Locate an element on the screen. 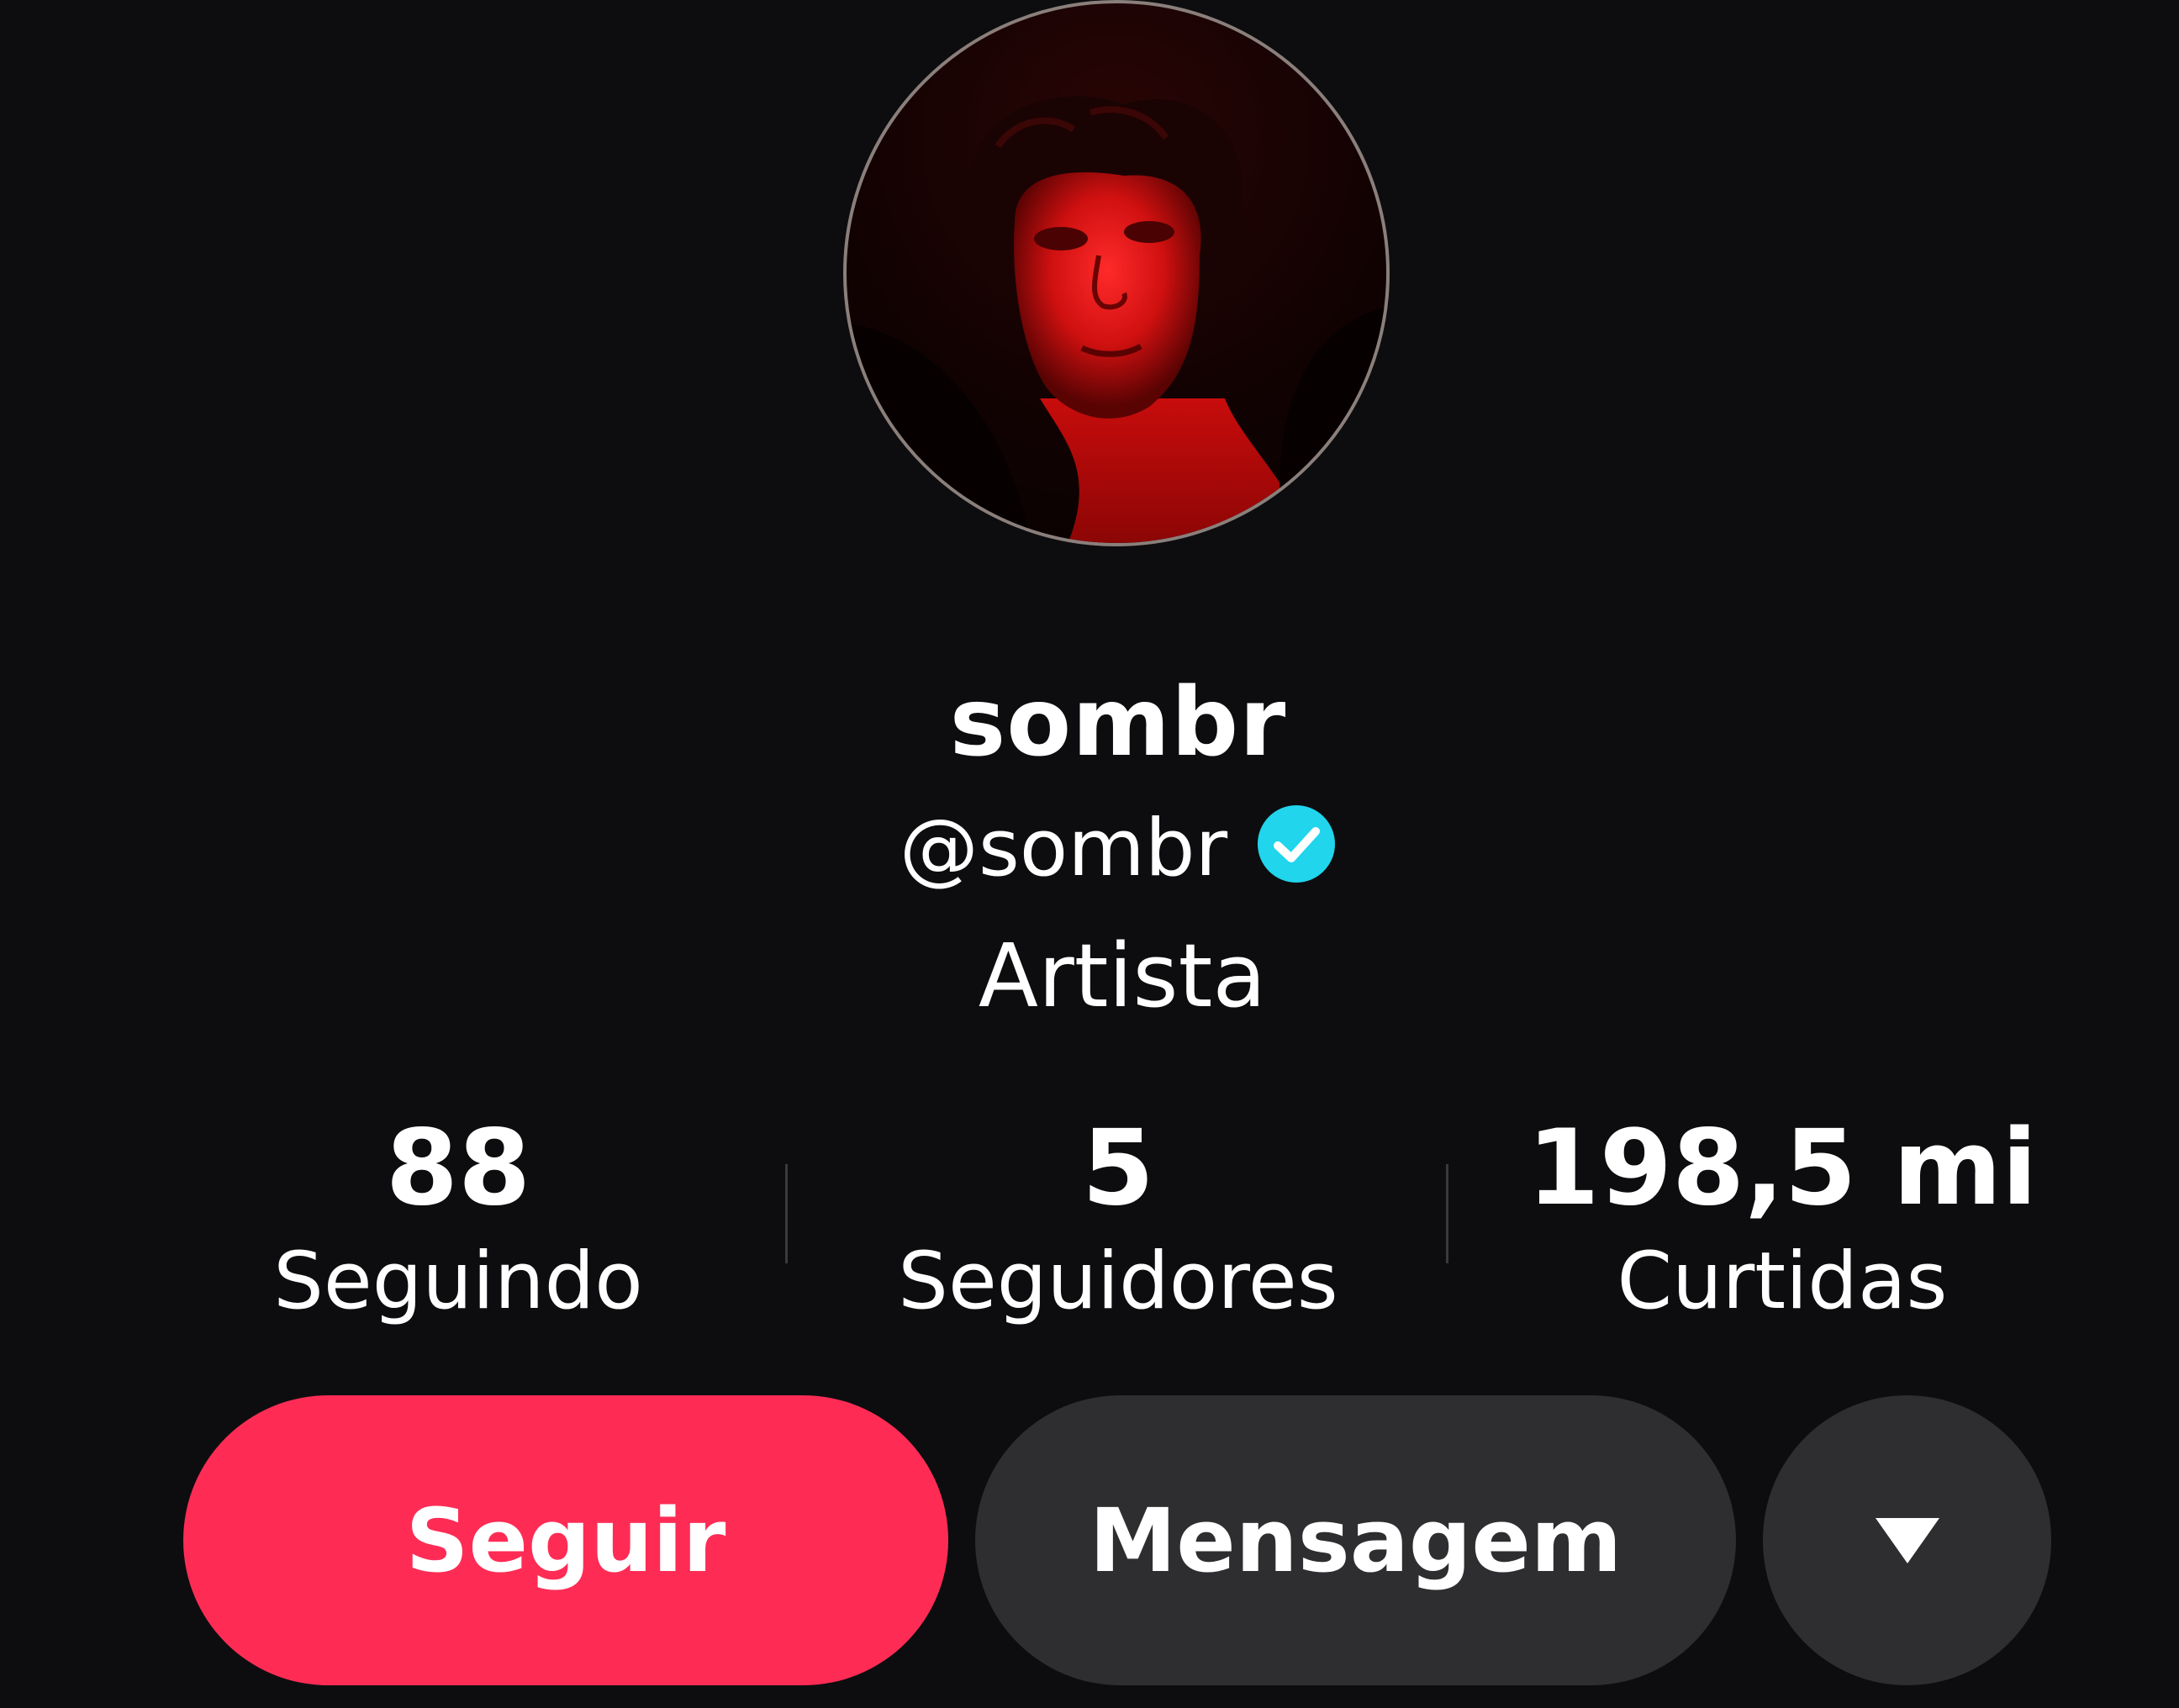  following-count: 88 is located at coordinates (458, 1168).